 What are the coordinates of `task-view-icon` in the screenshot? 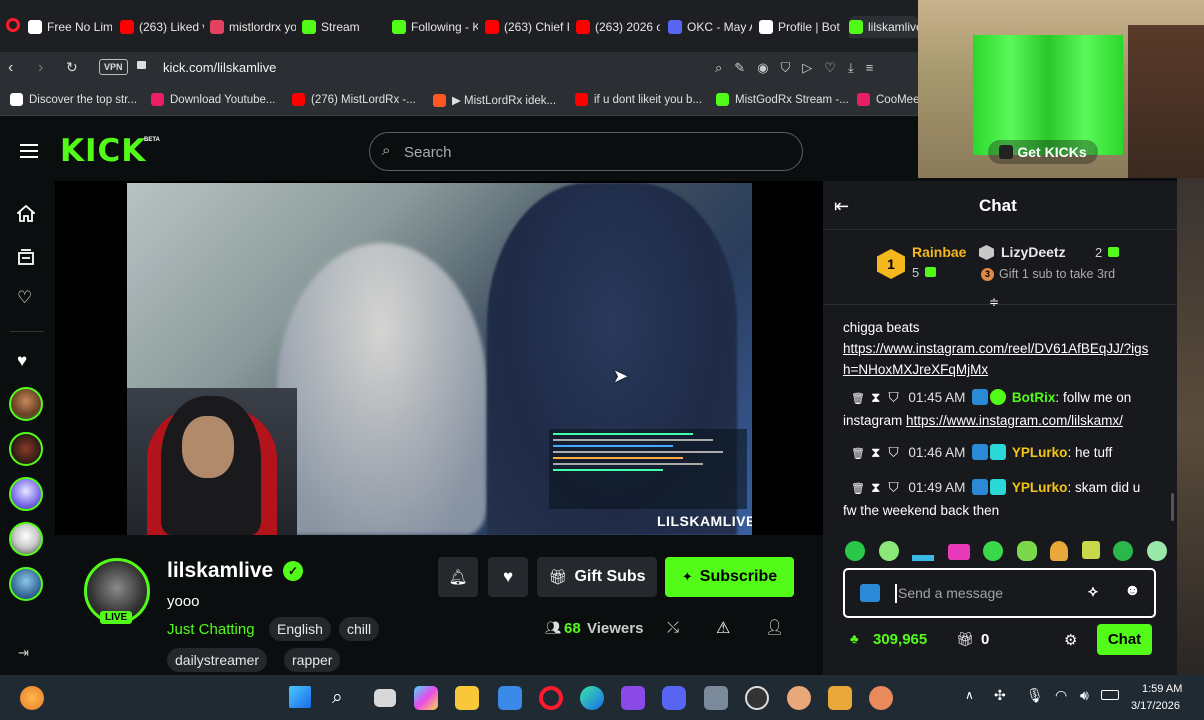 It's located at (385, 698).